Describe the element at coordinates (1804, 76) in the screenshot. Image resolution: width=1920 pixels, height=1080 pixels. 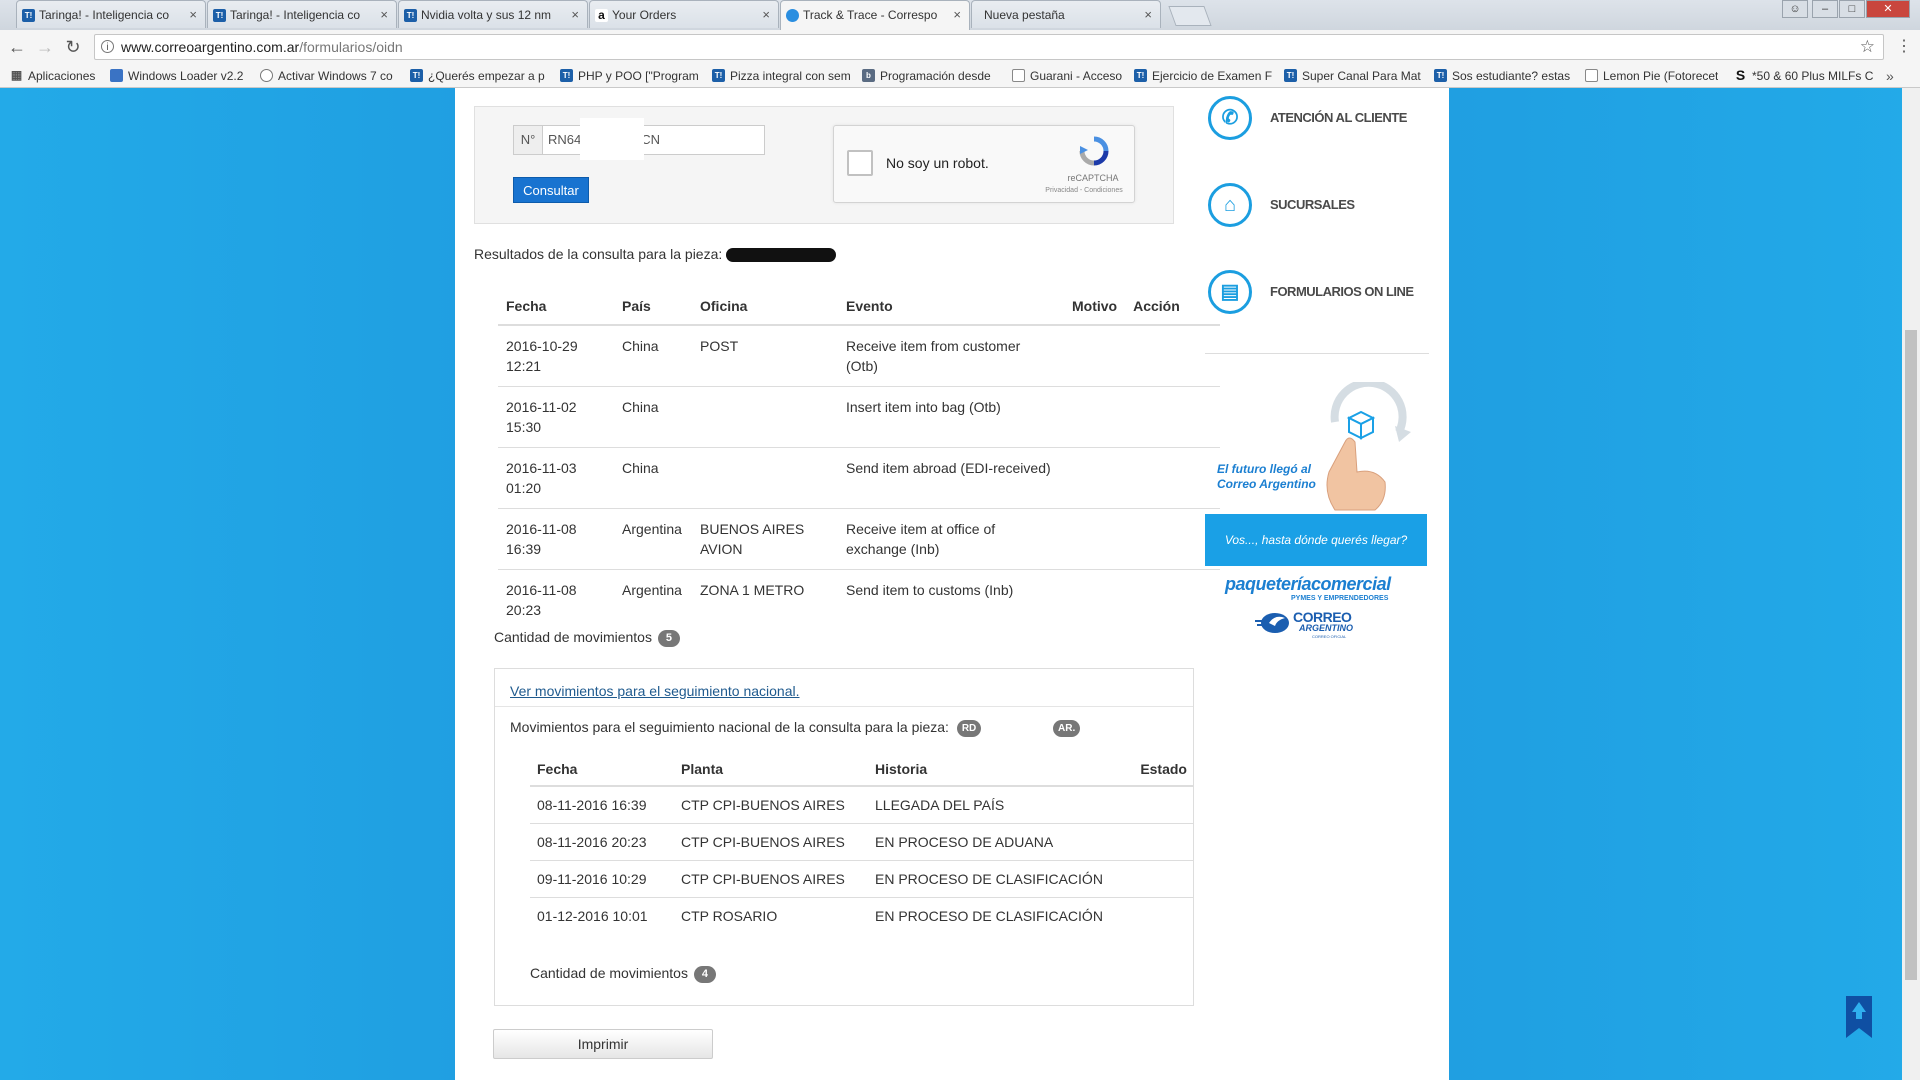
I see `bookmark-item: S *50 & 60 Plus MILFs C` at that location.